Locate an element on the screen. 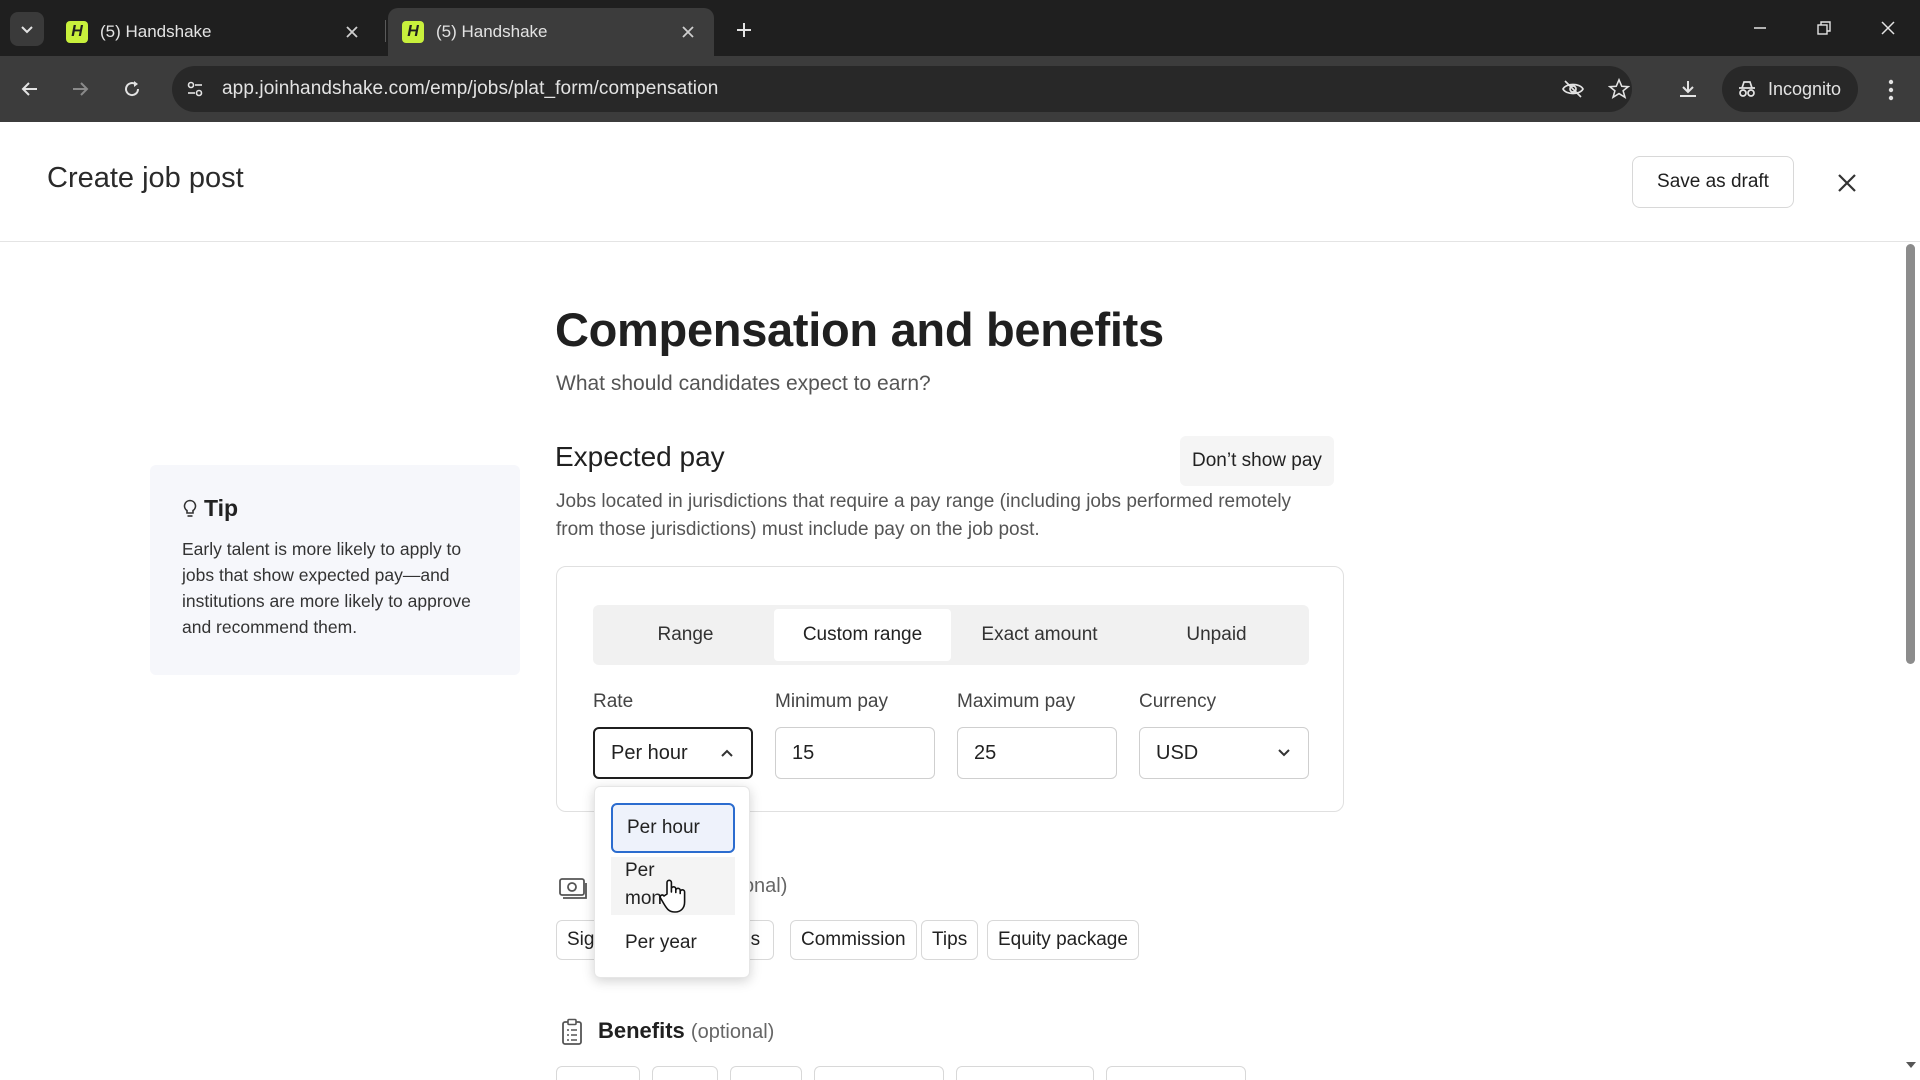 The height and width of the screenshot is (1080, 1920). rate-option-per-hour: Per hour is located at coordinates (673, 828).